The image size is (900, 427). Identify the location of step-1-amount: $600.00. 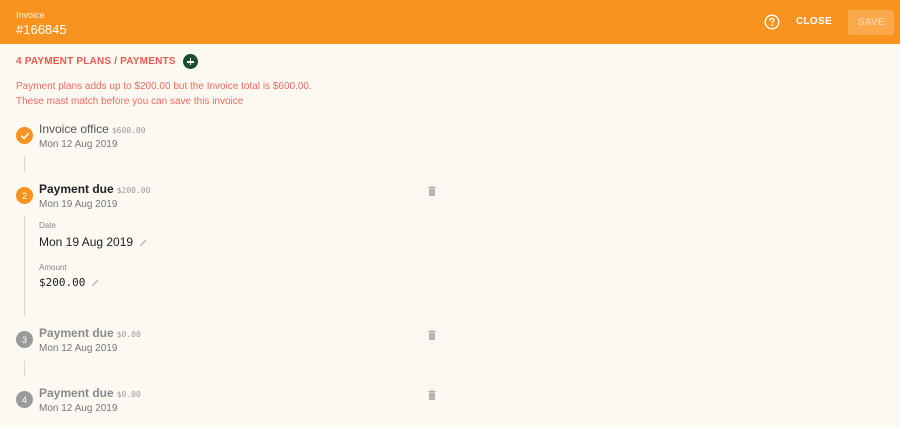
(128, 130).